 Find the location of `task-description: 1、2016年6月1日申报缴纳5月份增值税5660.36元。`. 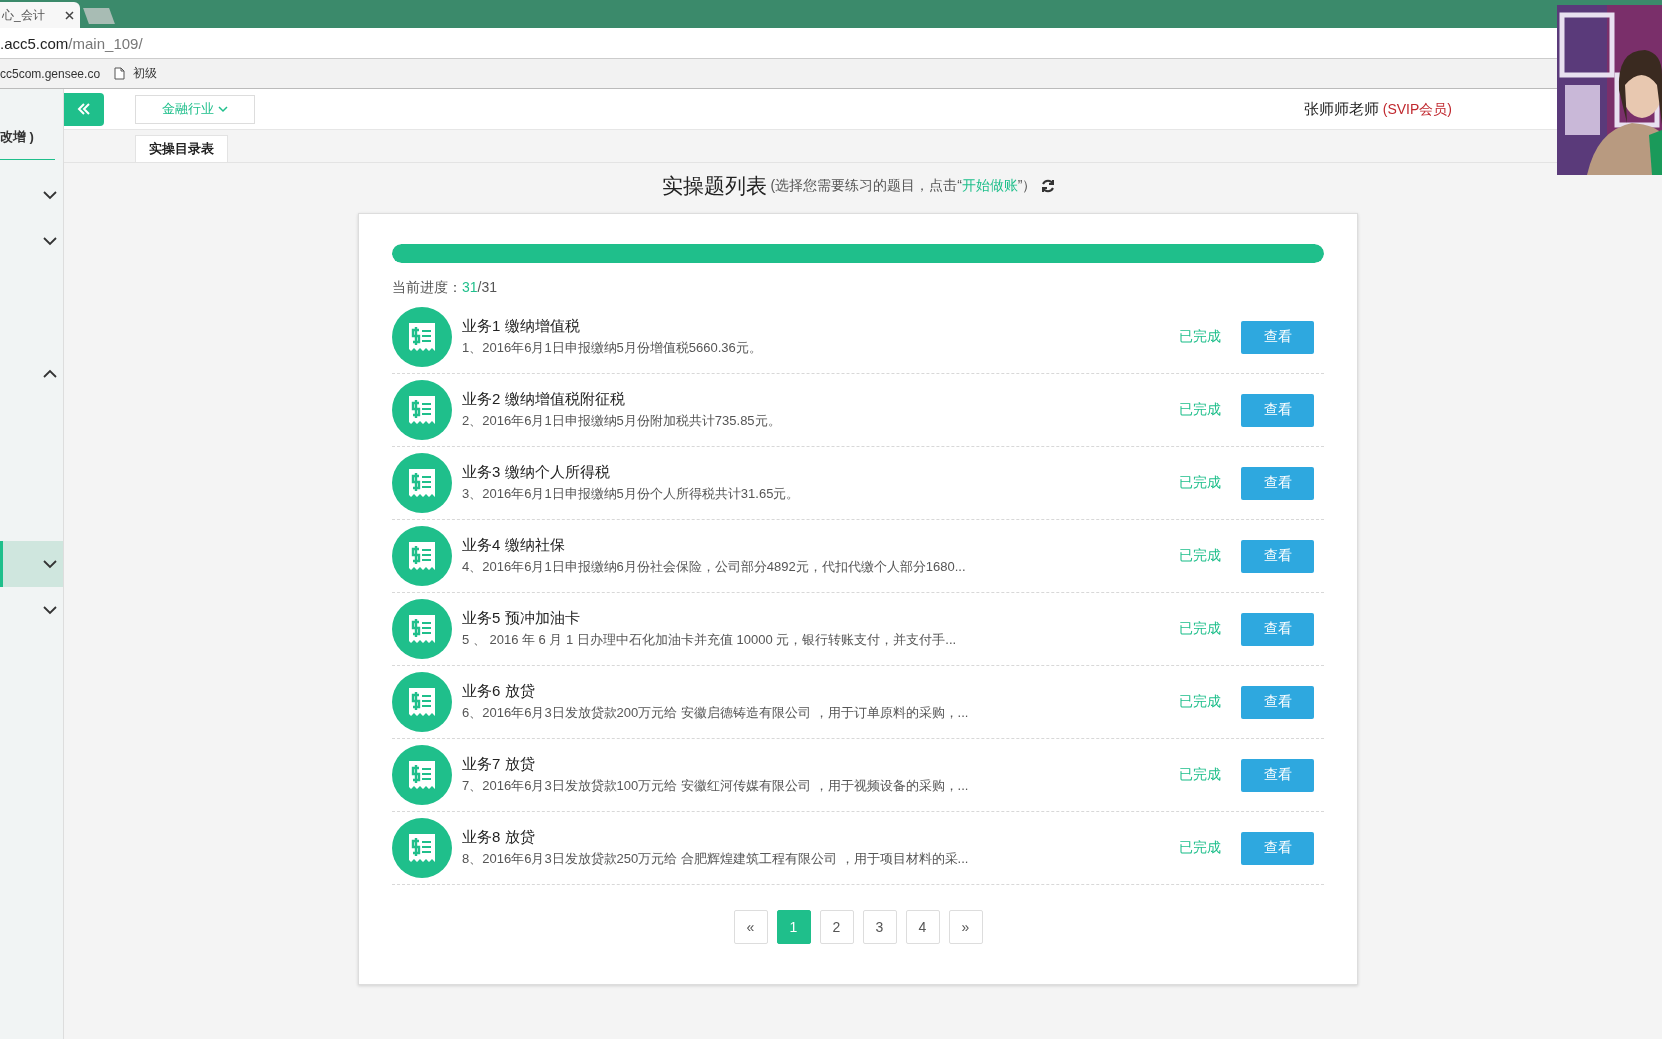

task-description: 1、2016年6月1日申报缴纳5月份增值税5660.36元。 is located at coordinates (612, 348).